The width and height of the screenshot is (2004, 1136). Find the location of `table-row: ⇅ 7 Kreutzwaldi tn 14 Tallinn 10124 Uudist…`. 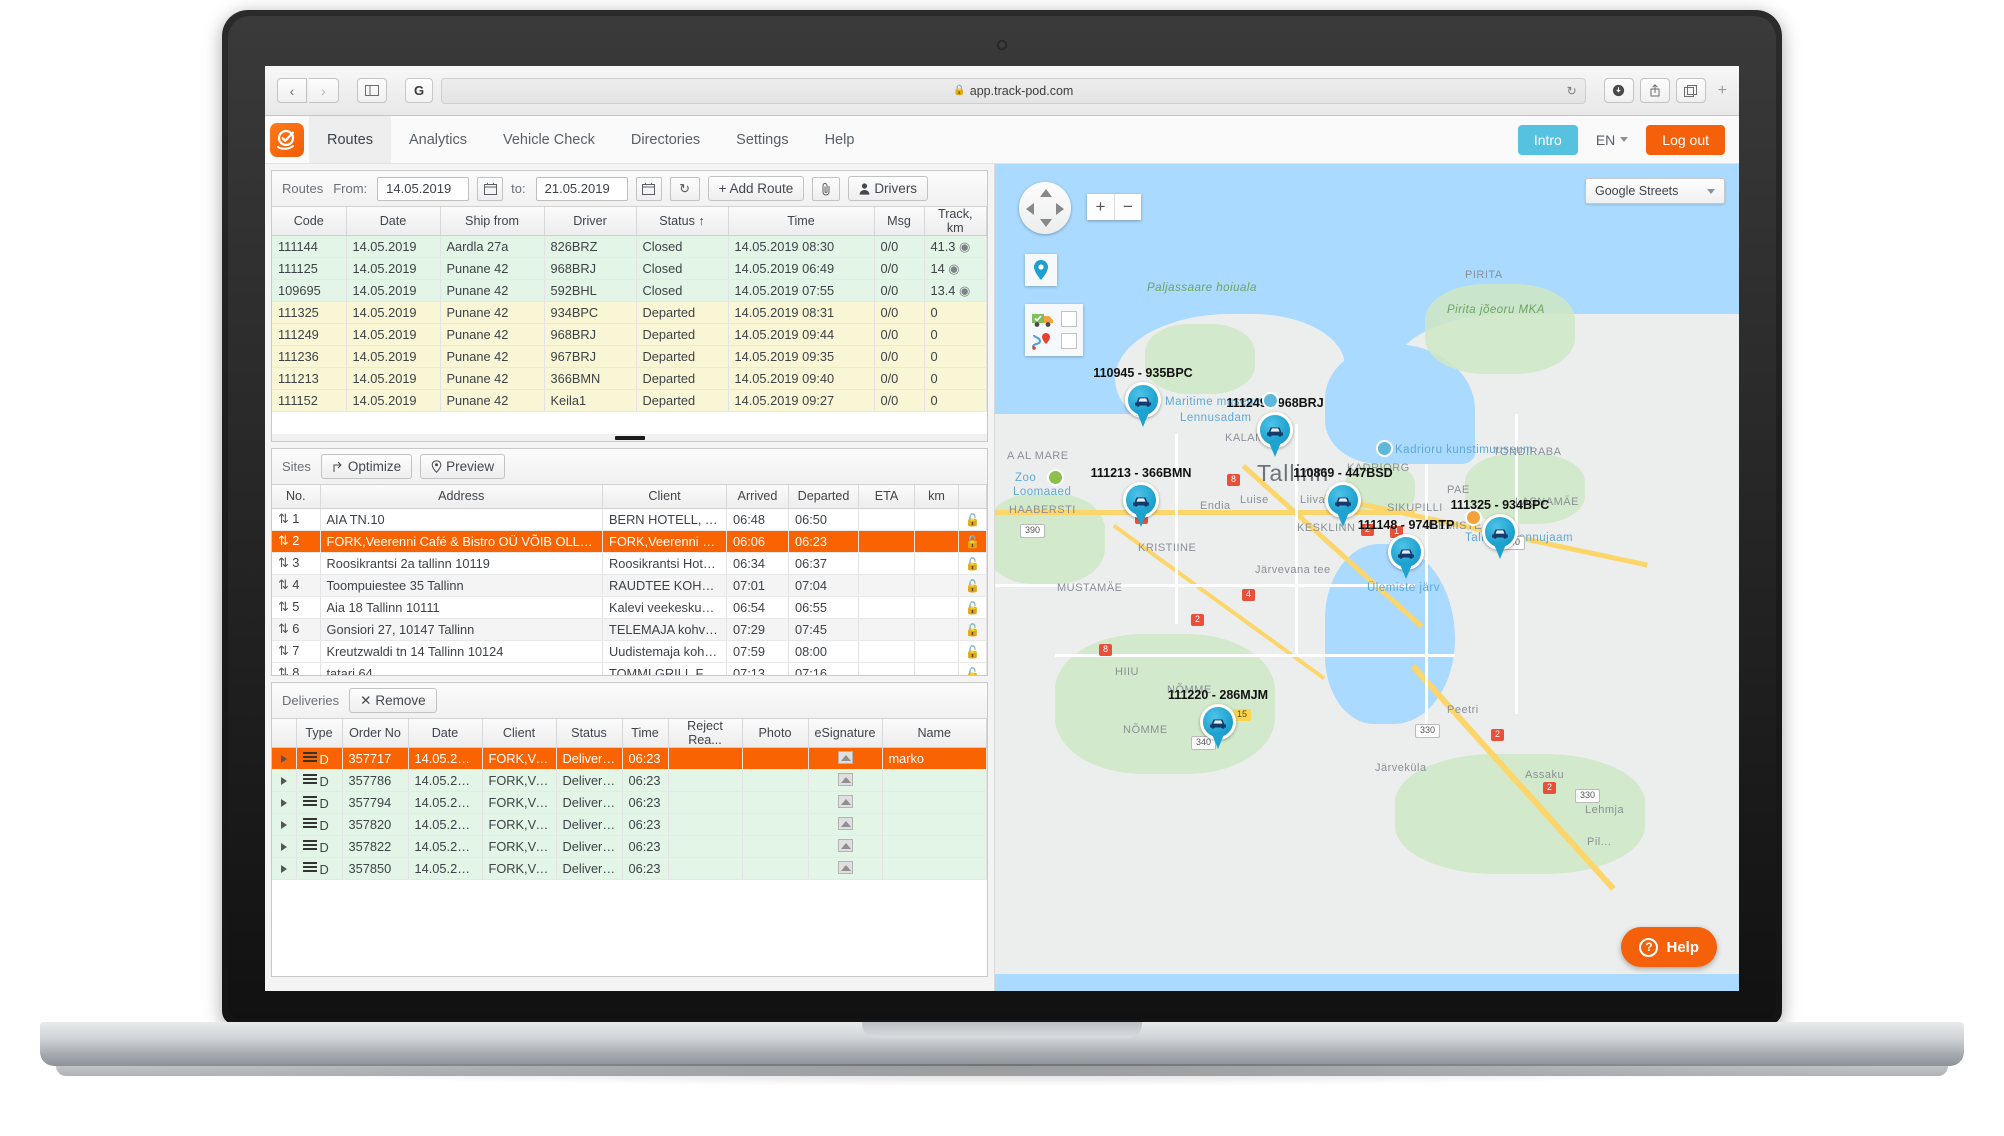

table-row: ⇅ 7 Kreutzwaldi tn 14 Tallinn 10124 Uudist… is located at coordinates (629, 651).